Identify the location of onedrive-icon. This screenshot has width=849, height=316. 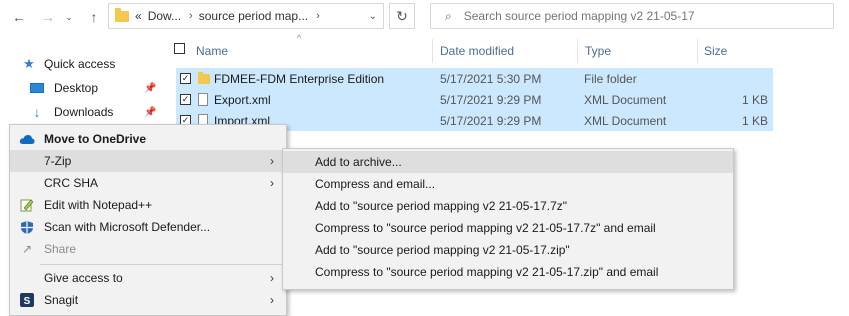
(27, 139).